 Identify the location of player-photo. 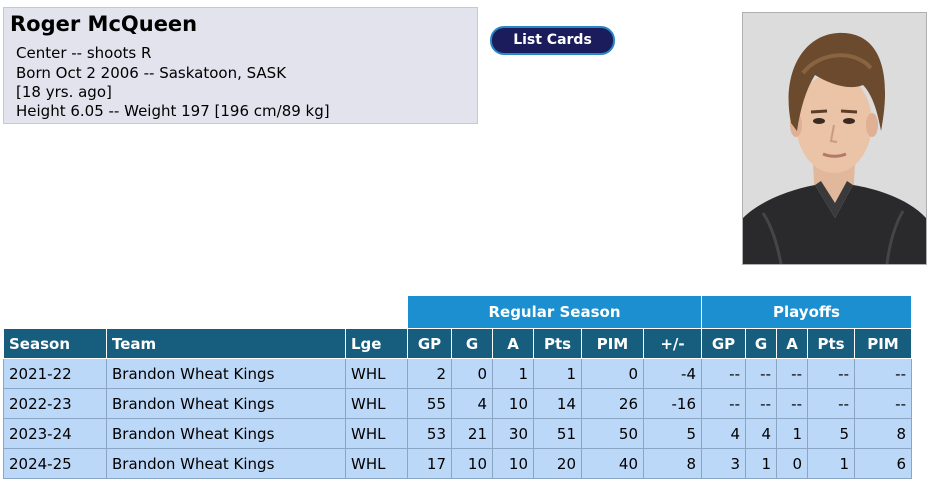
(834, 138).